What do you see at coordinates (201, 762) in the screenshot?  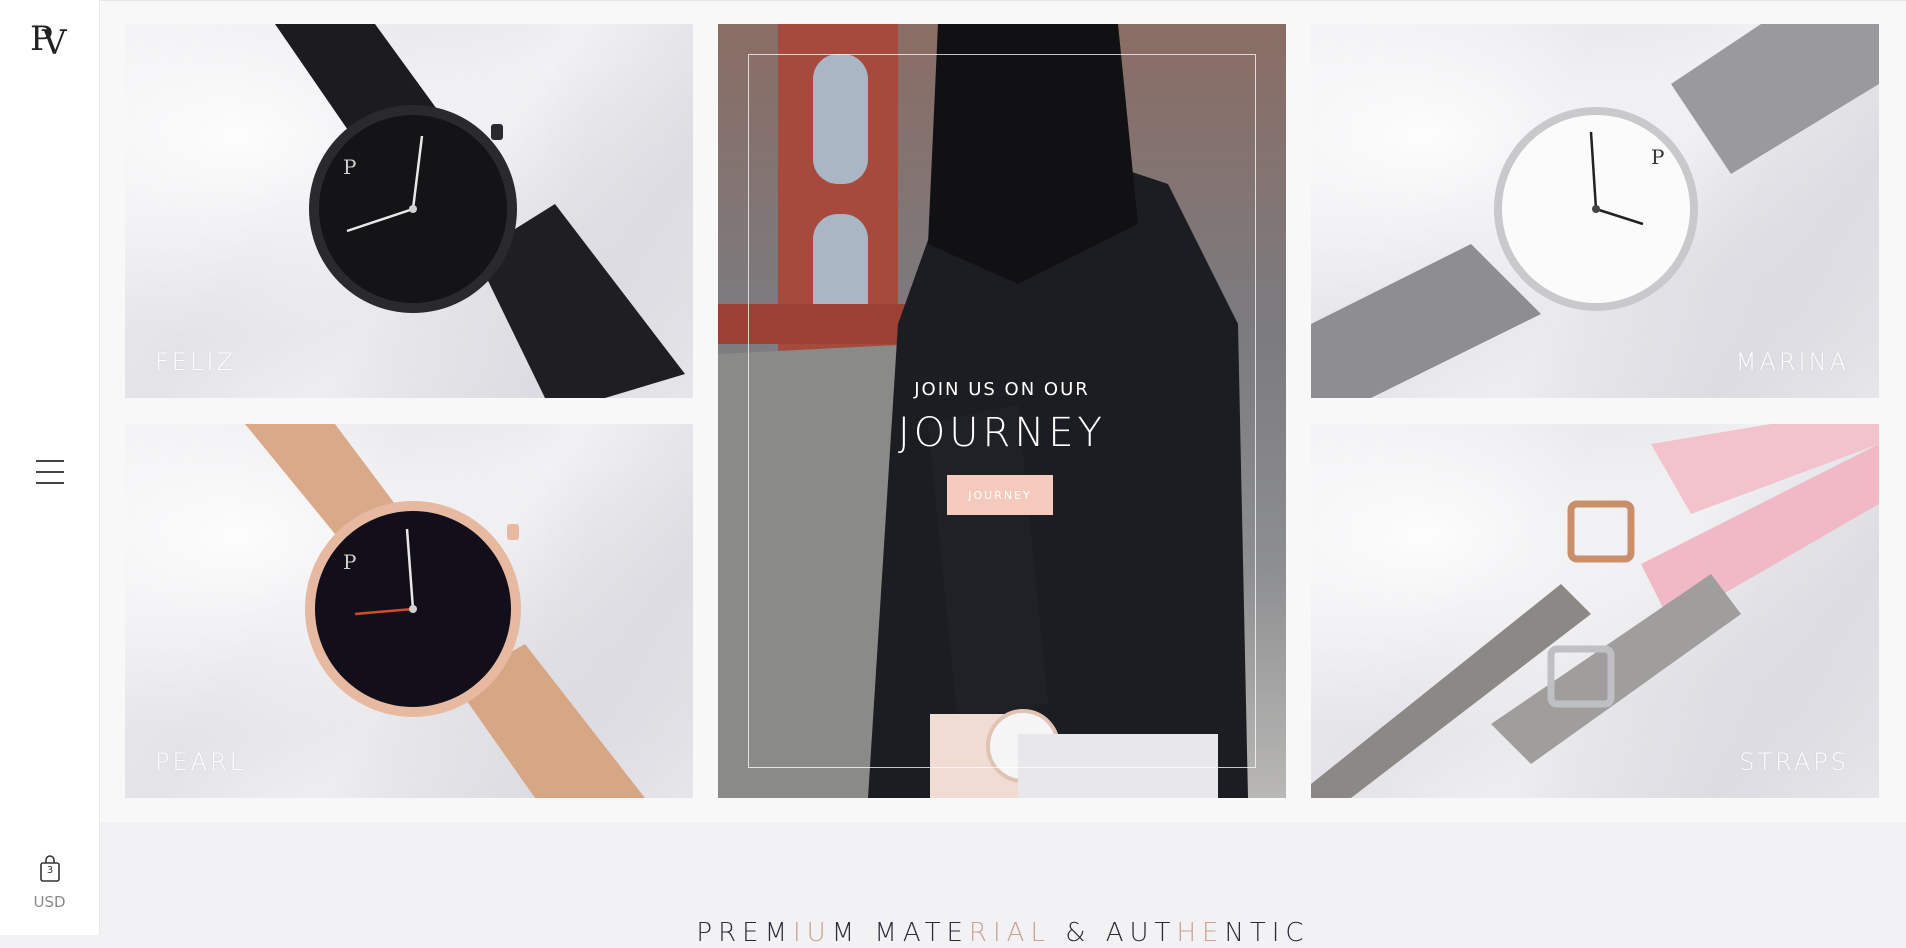 I see `tile-label-pearl: PEARL` at bounding box center [201, 762].